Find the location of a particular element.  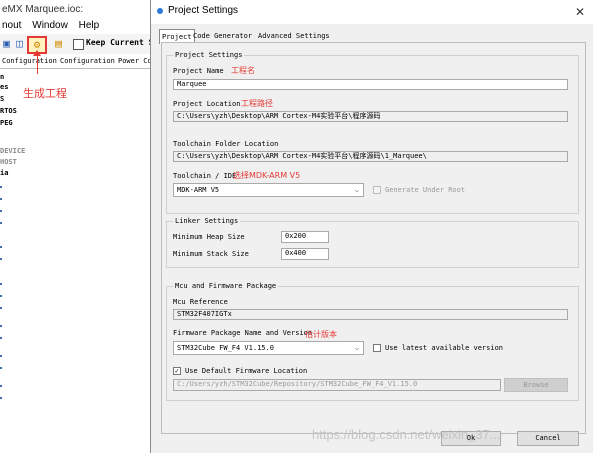

generate-under-root-checkbox is located at coordinates (377, 190).